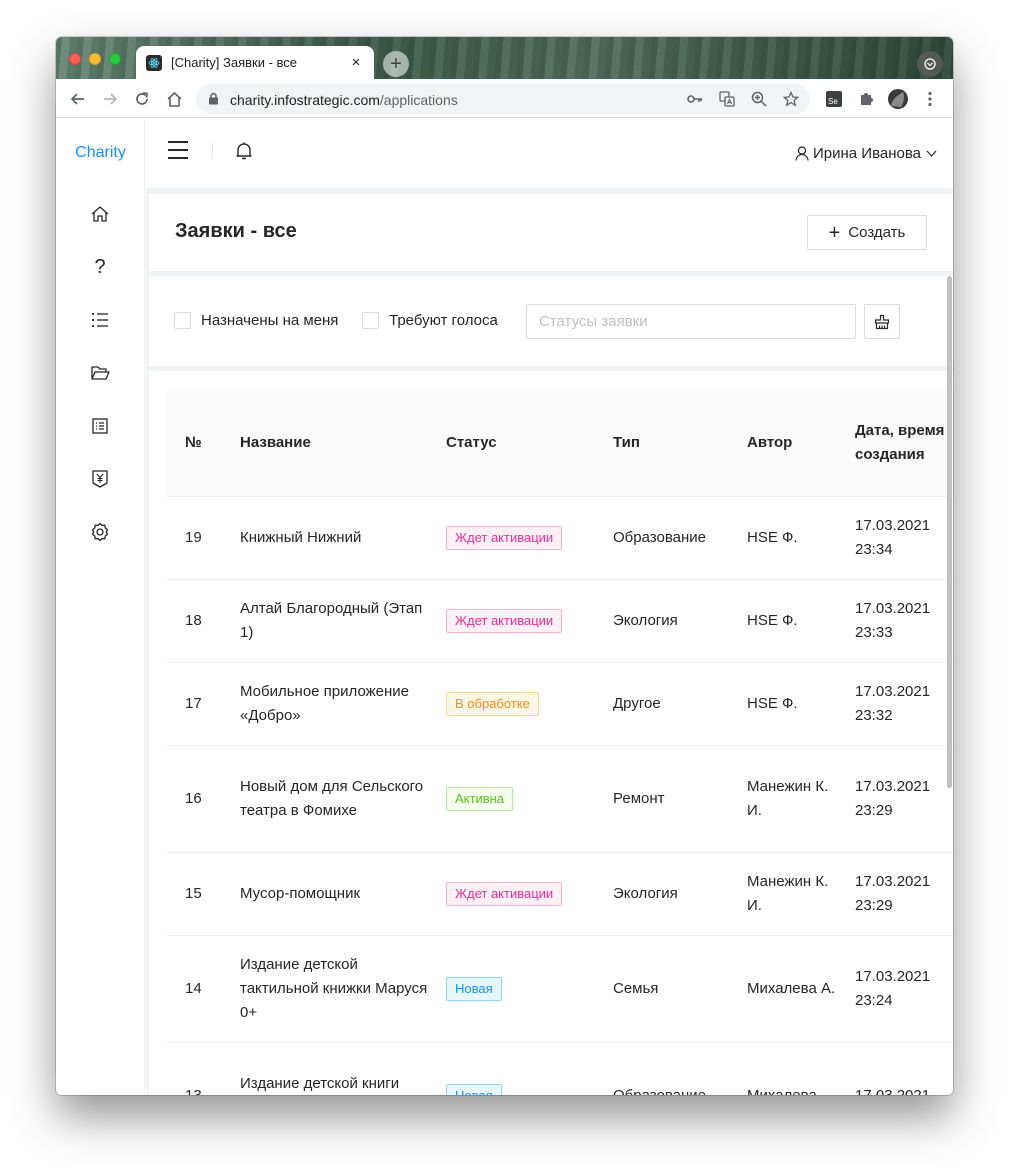 The width and height of the screenshot is (1009, 1169). What do you see at coordinates (662, 704) in the screenshot?
I see `cell-type: Другое` at bounding box center [662, 704].